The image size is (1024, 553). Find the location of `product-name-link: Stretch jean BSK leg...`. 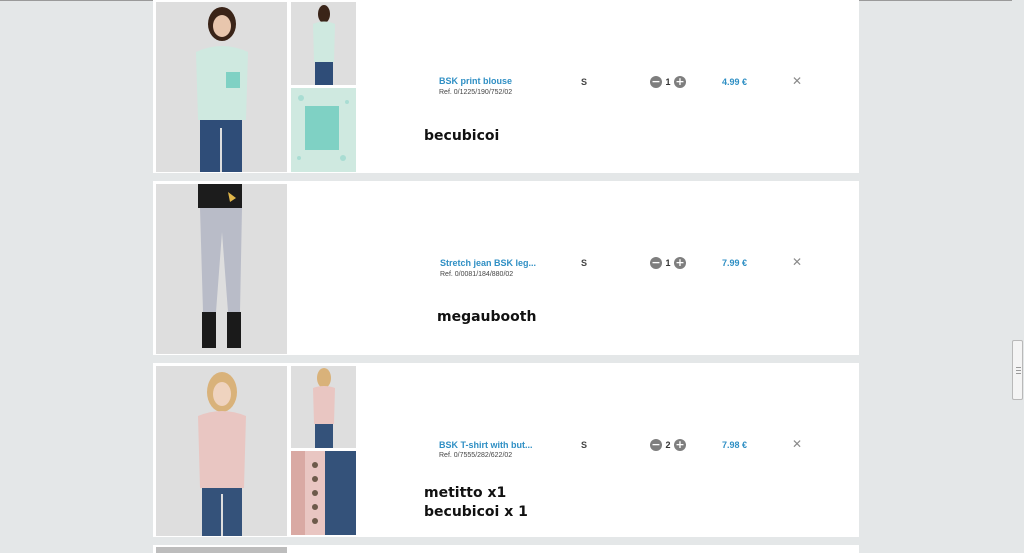

product-name-link: Stretch jean BSK leg... is located at coordinates (488, 263).